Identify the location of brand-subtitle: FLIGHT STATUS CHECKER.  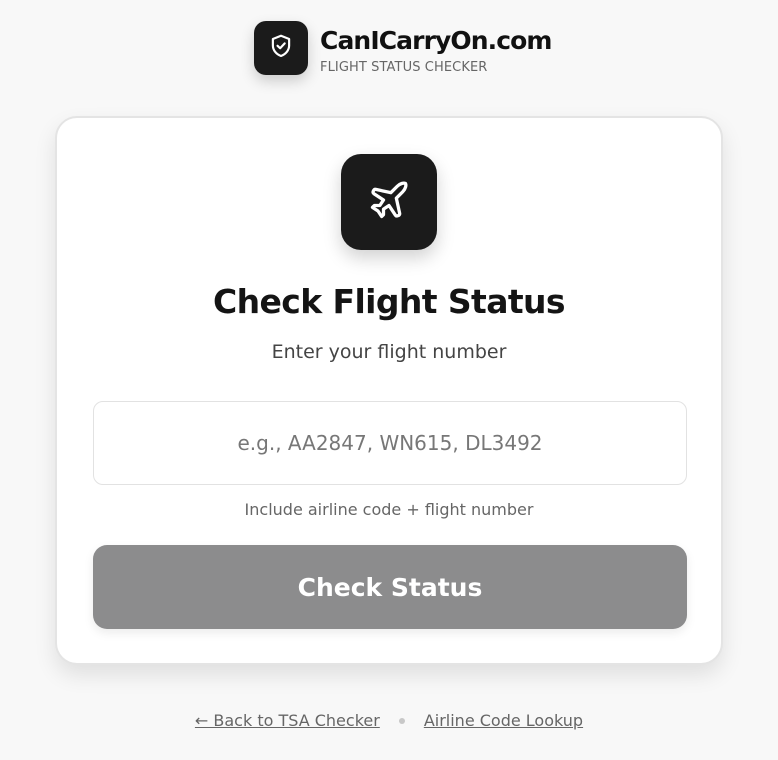
(404, 67).